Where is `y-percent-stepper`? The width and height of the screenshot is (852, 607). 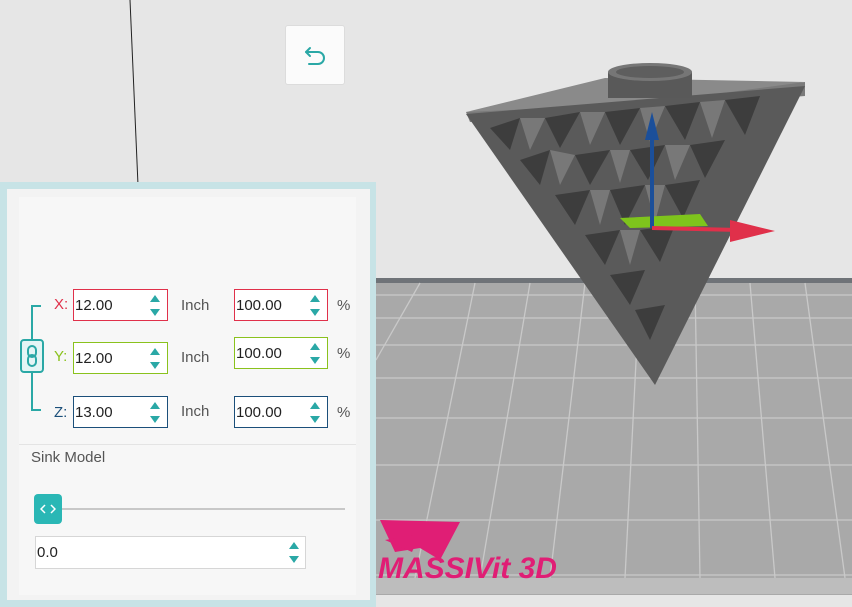
y-percent-stepper is located at coordinates (315, 354).